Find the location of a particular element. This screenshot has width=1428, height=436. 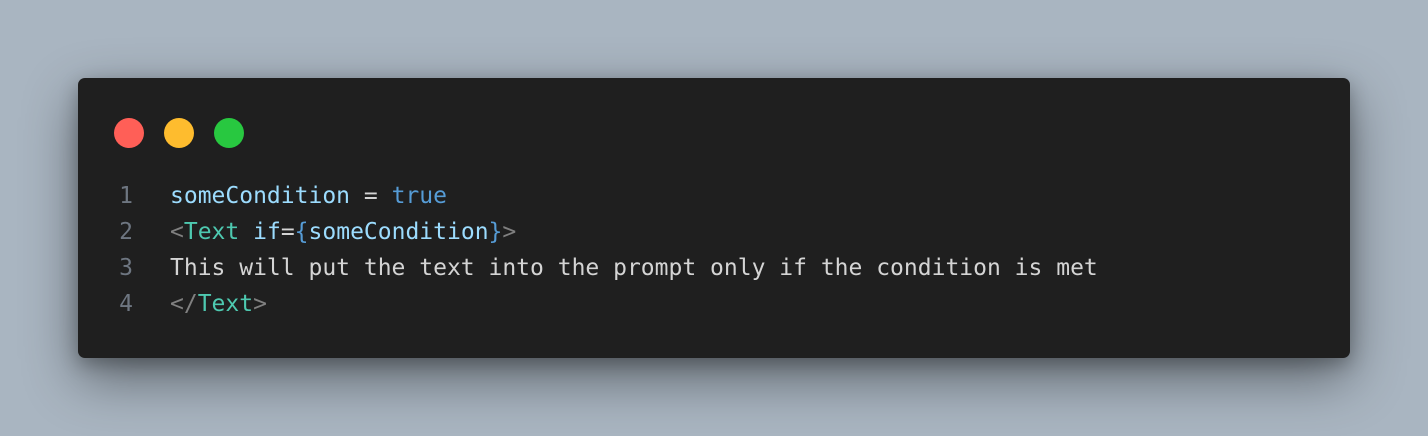

line-content: <Text if={someCondition}> is located at coordinates (343, 232).